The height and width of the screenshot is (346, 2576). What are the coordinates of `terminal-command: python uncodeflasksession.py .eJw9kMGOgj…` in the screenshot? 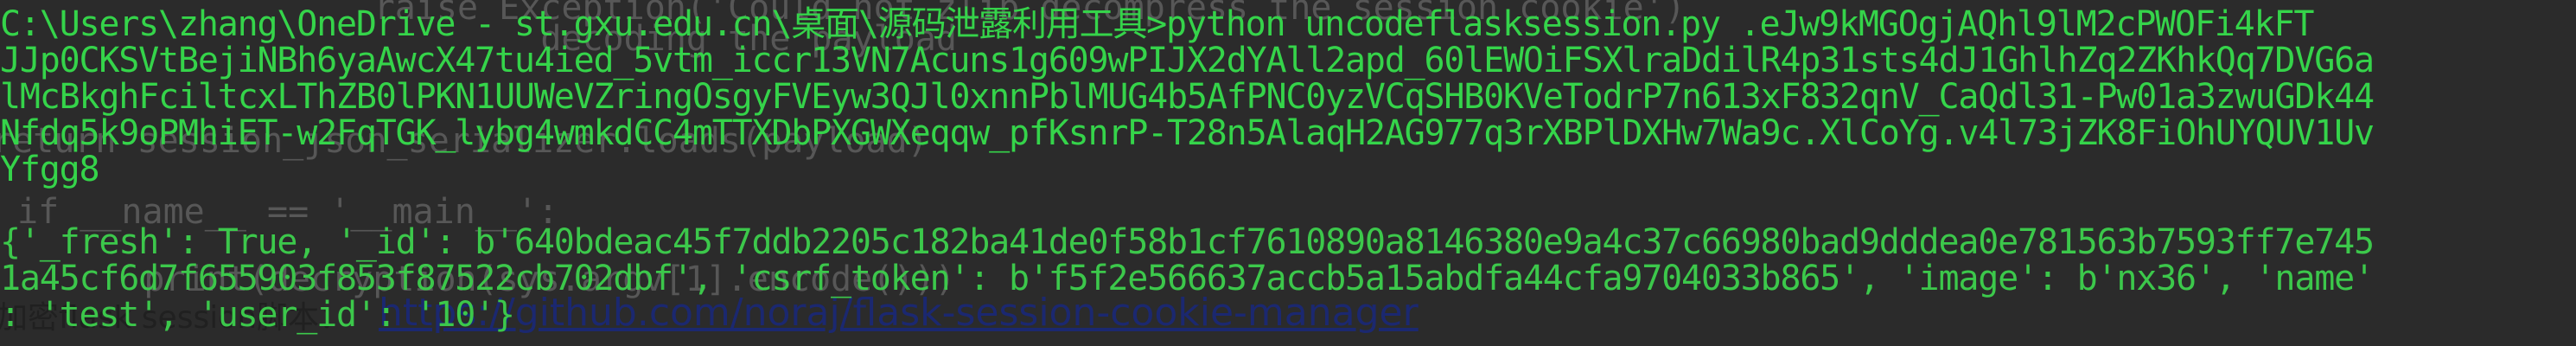 It's located at (1740, 24).